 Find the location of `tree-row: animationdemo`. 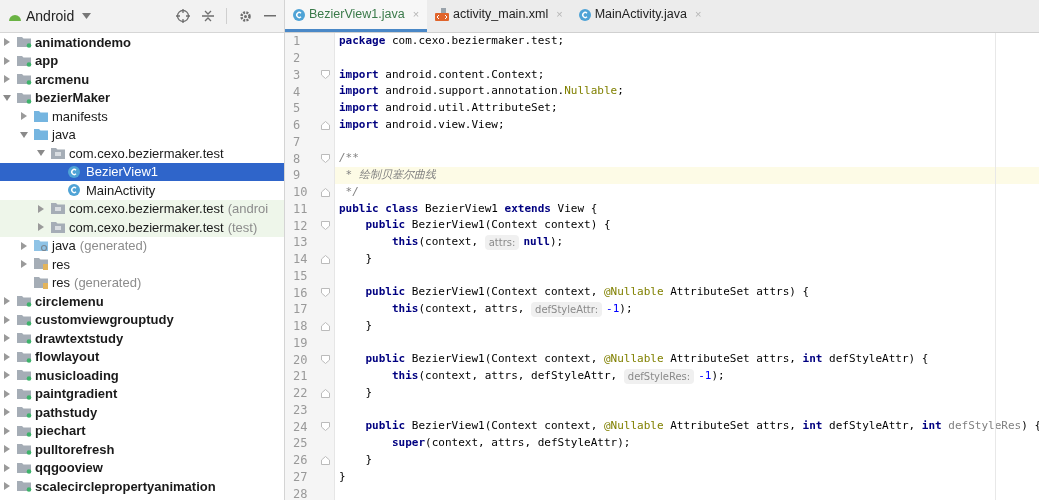

tree-row: animationdemo is located at coordinates (142, 42).